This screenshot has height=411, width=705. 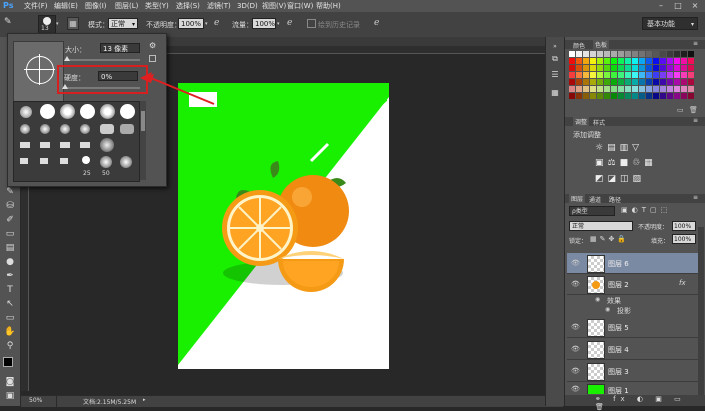 I want to click on tab-adjustments: 调整, so click(x=581, y=121).